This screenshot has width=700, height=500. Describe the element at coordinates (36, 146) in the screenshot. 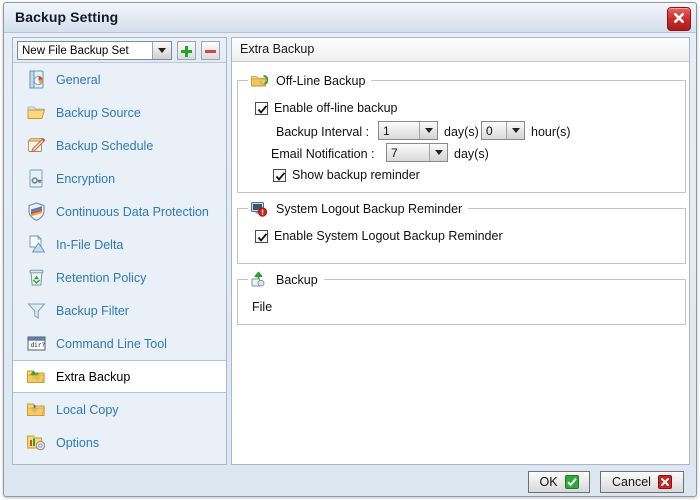

I see `note-pencil-icon` at that location.